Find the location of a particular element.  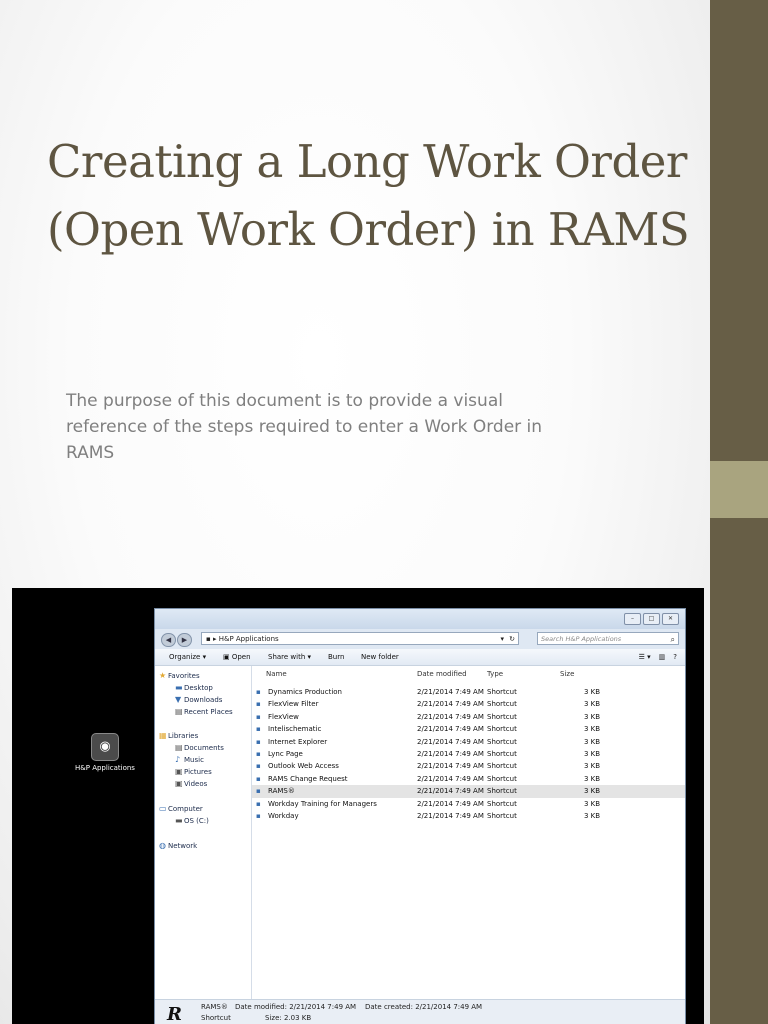

nav-pictures: ▣Pictures is located at coordinates (193, 772).